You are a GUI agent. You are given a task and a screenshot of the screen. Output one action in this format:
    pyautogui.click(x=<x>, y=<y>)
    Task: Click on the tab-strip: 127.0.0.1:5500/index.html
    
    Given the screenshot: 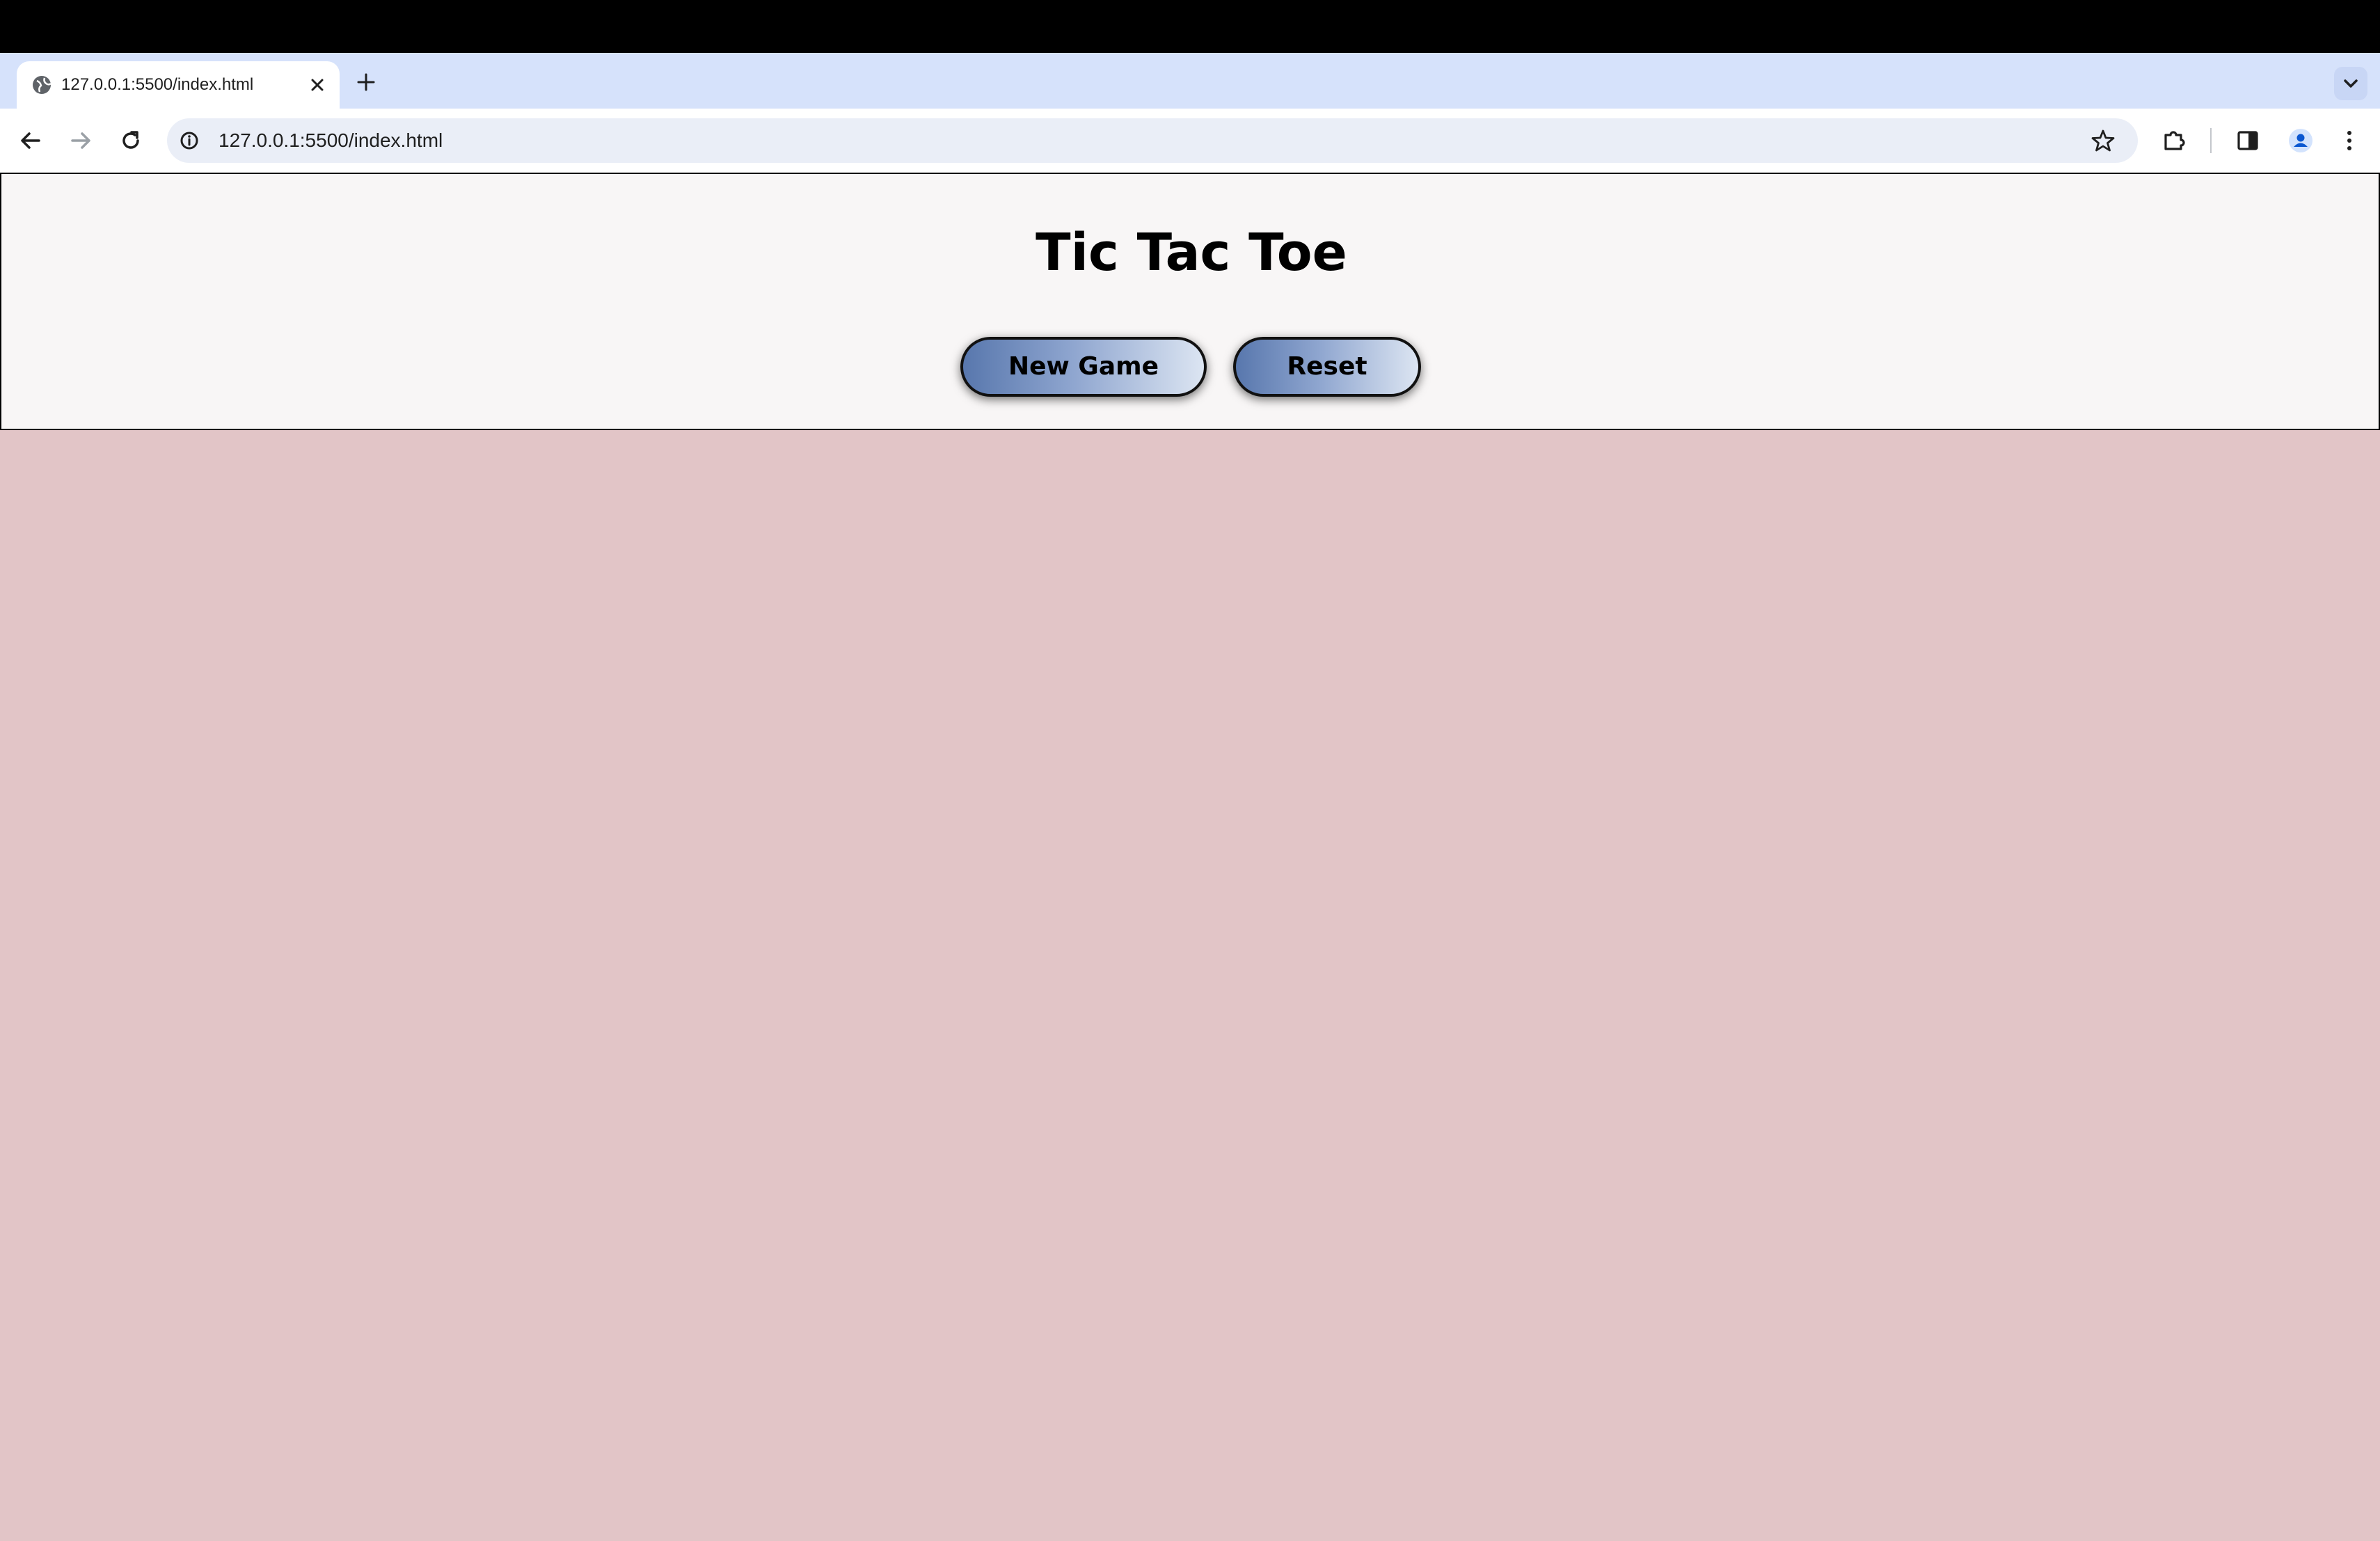 What is the action you would take?
    pyautogui.click(x=1190, y=81)
    